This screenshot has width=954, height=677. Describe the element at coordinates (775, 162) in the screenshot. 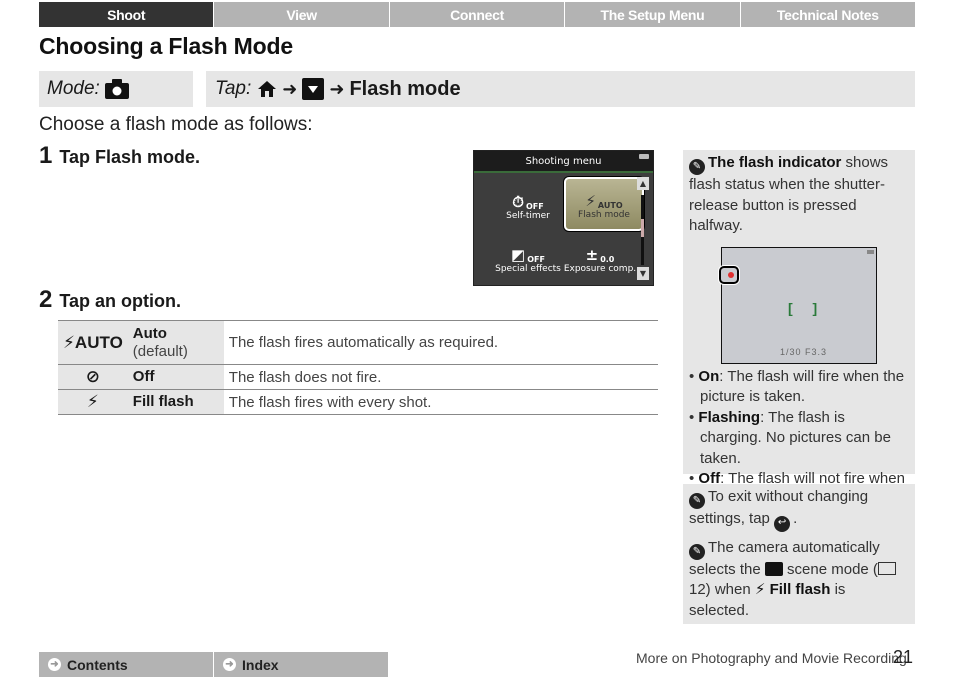

I see `note-bold: The flash indicator` at that location.